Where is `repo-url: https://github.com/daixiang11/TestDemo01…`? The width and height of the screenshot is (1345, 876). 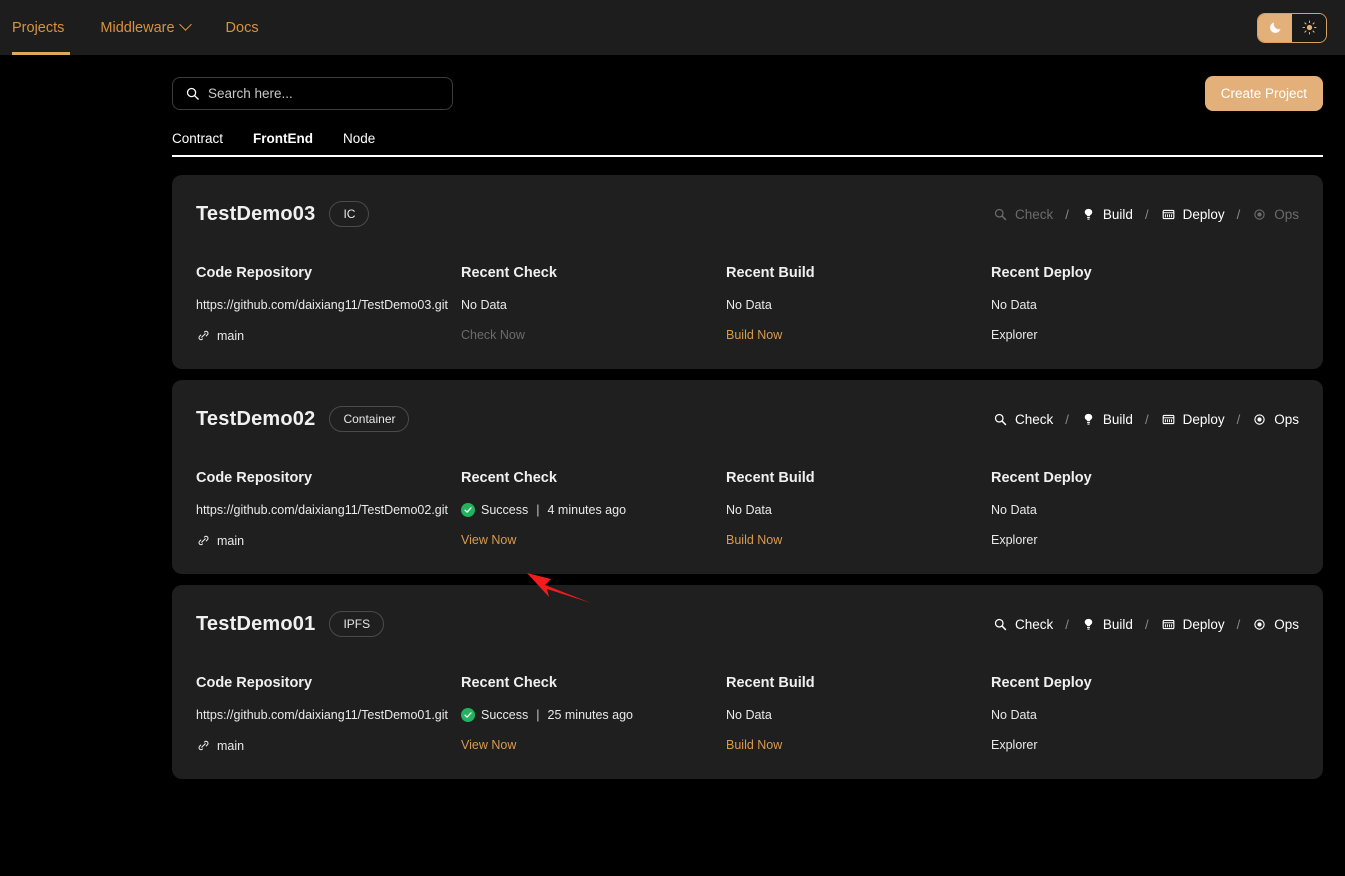
repo-url: https://github.com/daixiang11/TestDemo01… is located at coordinates (322, 715).